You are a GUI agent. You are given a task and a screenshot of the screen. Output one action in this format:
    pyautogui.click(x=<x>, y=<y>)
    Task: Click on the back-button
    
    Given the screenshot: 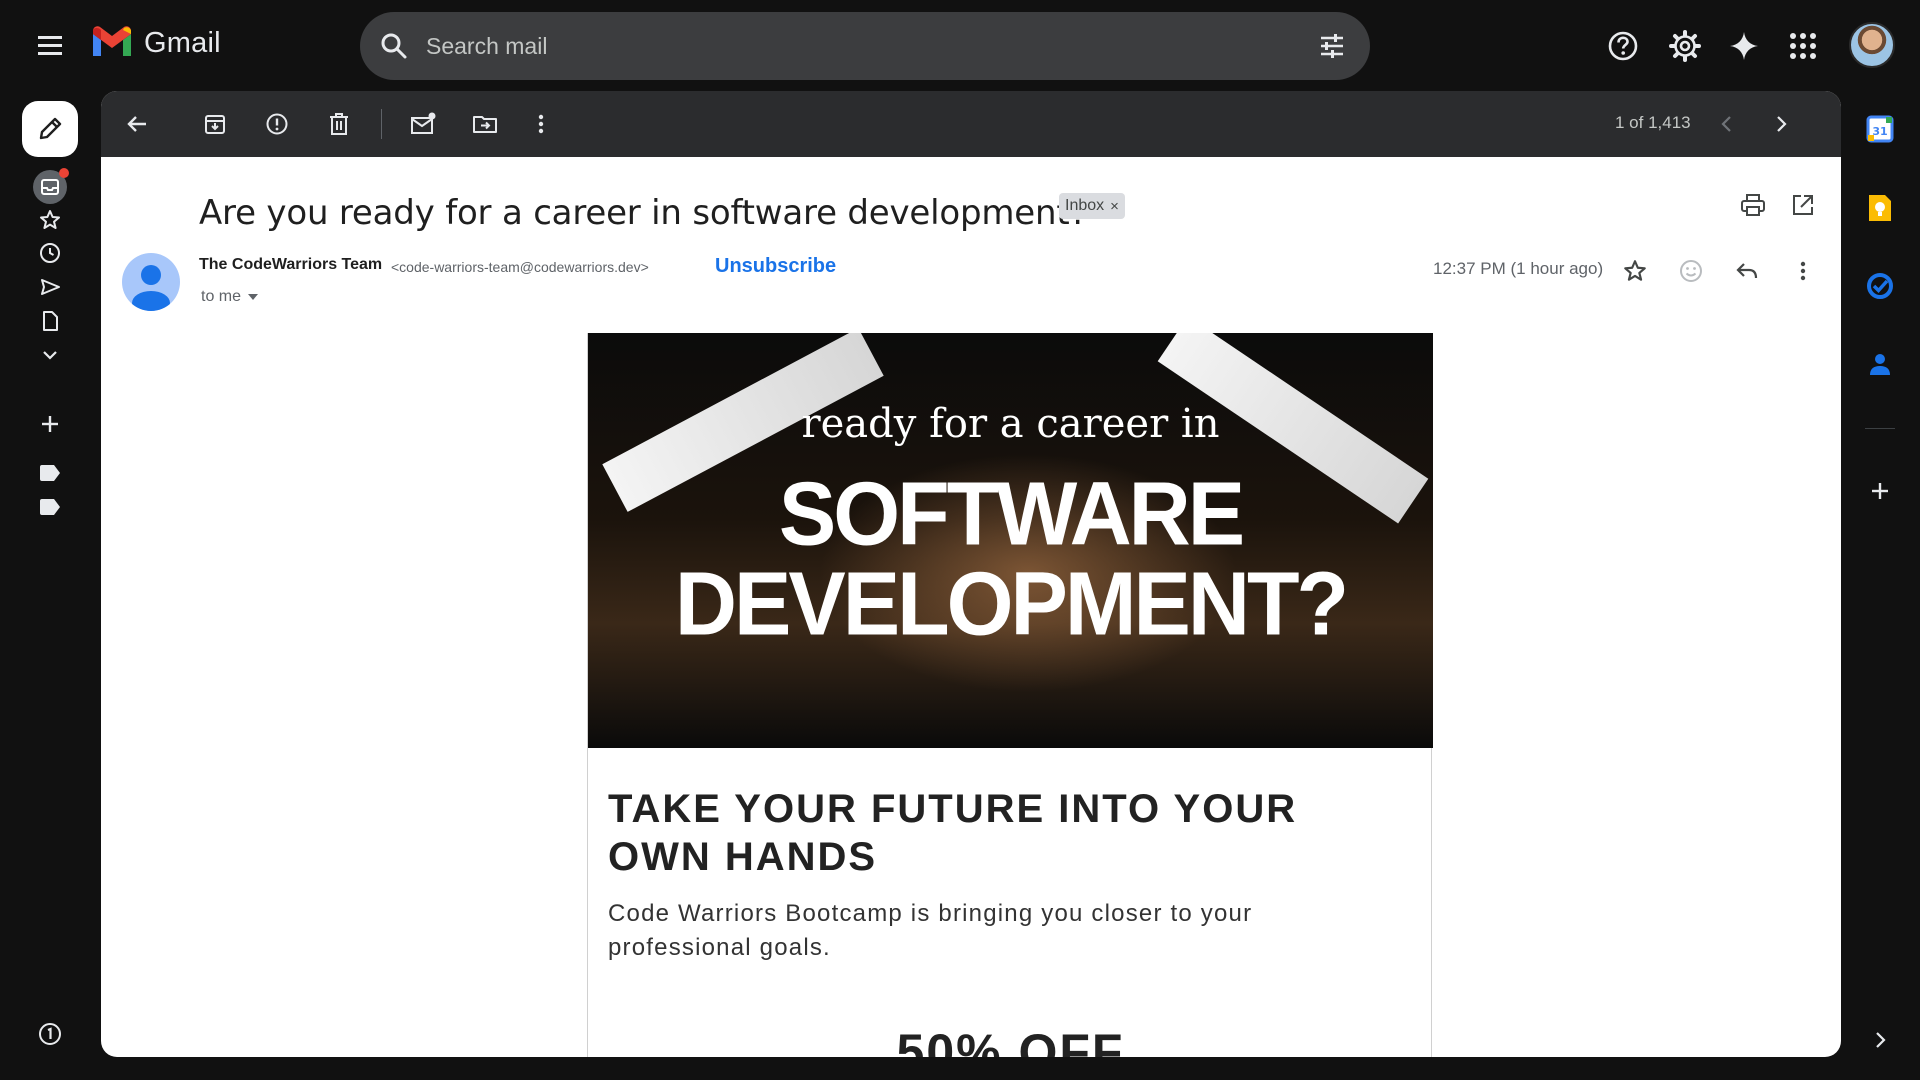 What is the action you would take?
    pyautogui.click(x=137, y=124)
    